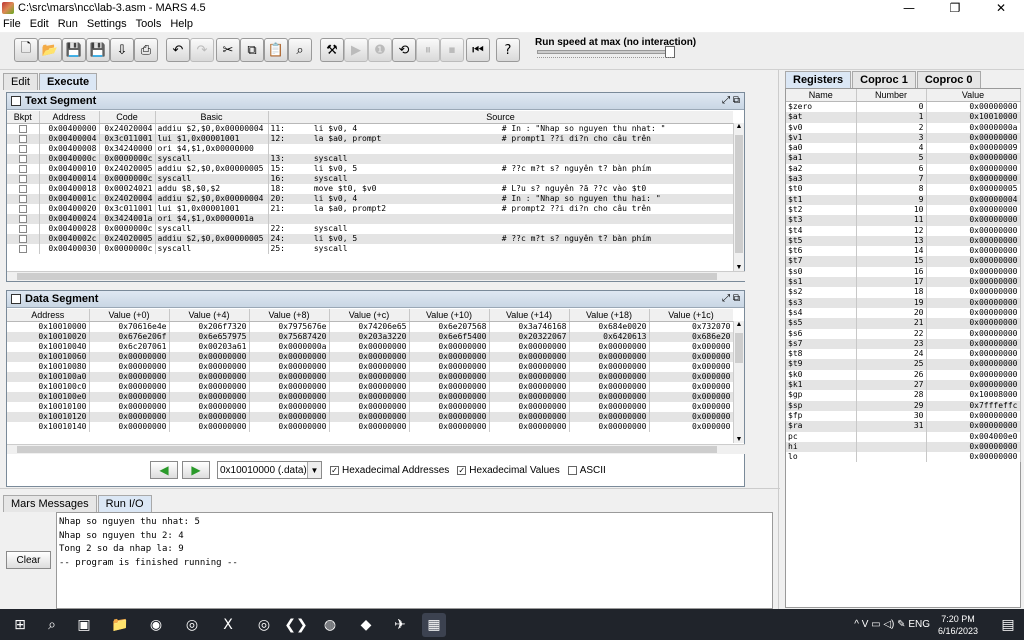 This screenshot has width=1024, height=640. Describe the element at coordinates (289, 347) in the screenshot. I see `value-cell: 0x0000000a` at that location.